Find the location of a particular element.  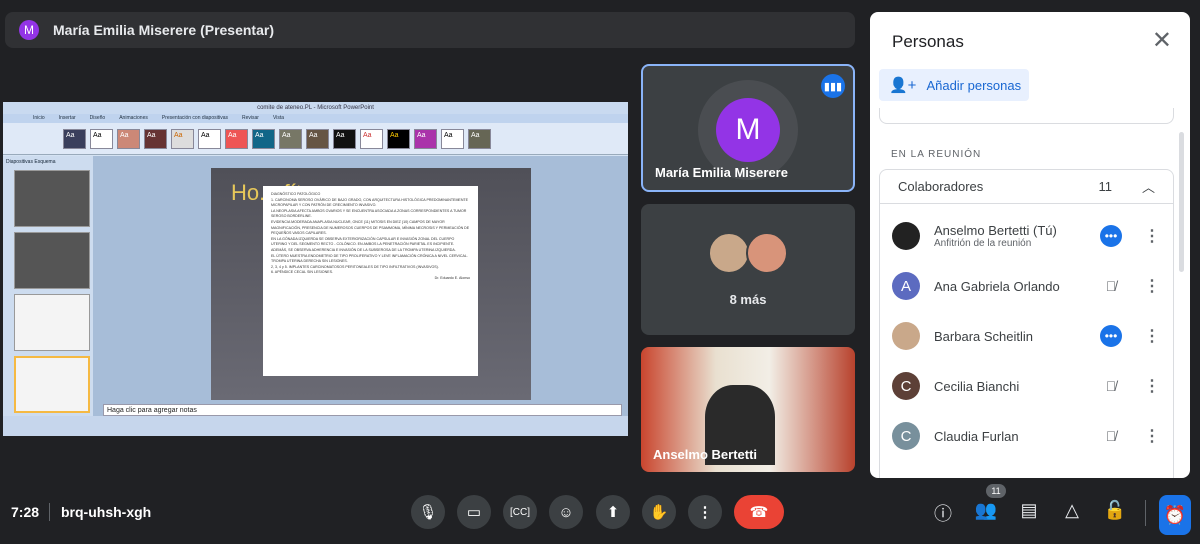

ppt-tab: Vista is located at coordinates (278, 118).